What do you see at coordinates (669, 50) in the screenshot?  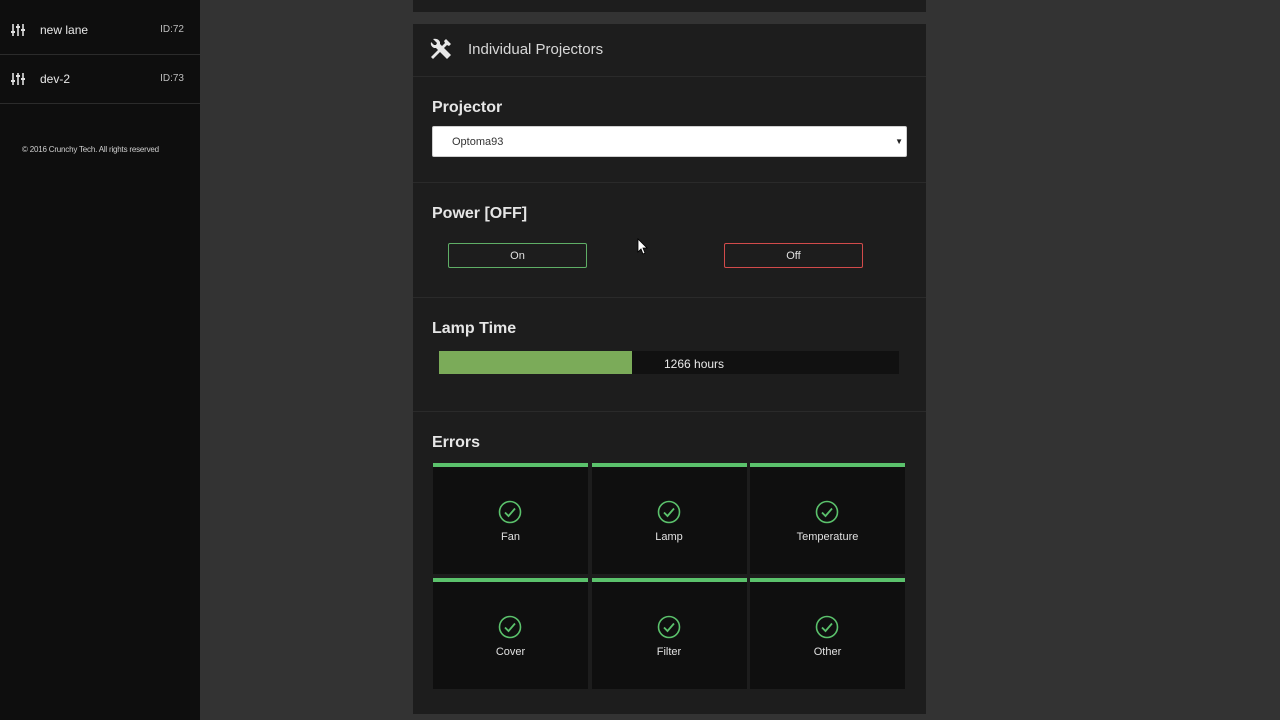 I see `panel-header: Individual Projectors` at bounding box center [669, 50].